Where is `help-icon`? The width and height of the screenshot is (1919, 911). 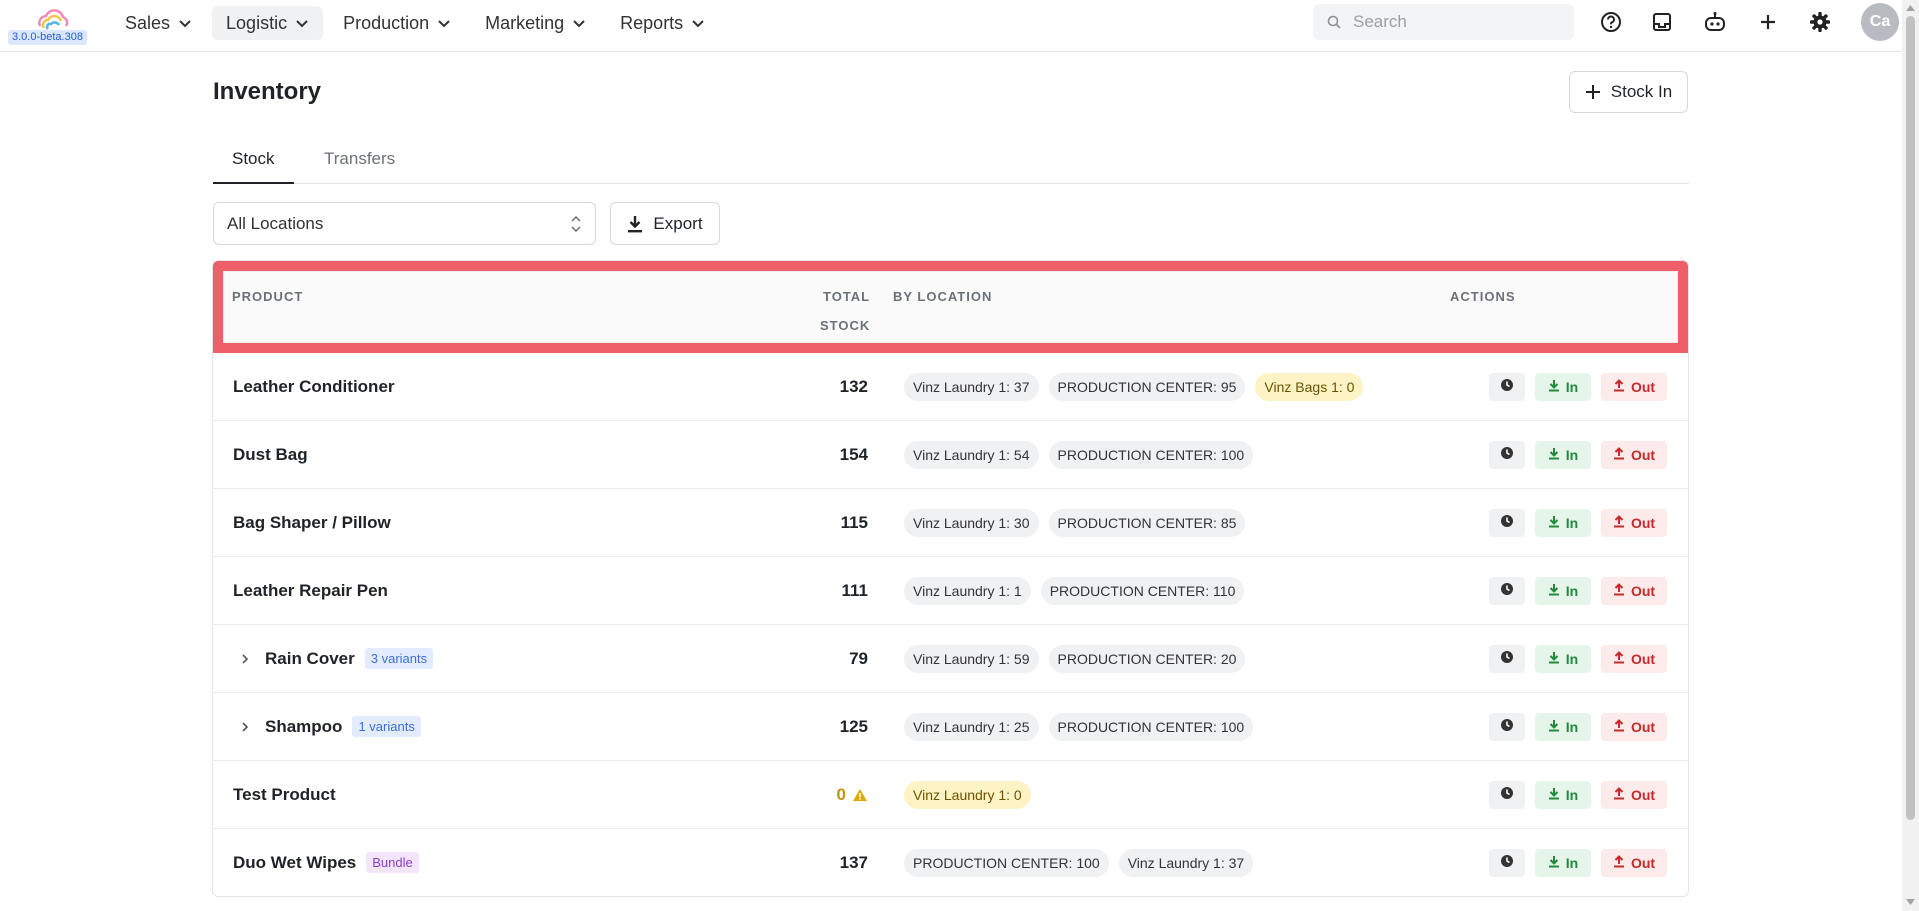
help-icon is located at coordinates (1611, 22).